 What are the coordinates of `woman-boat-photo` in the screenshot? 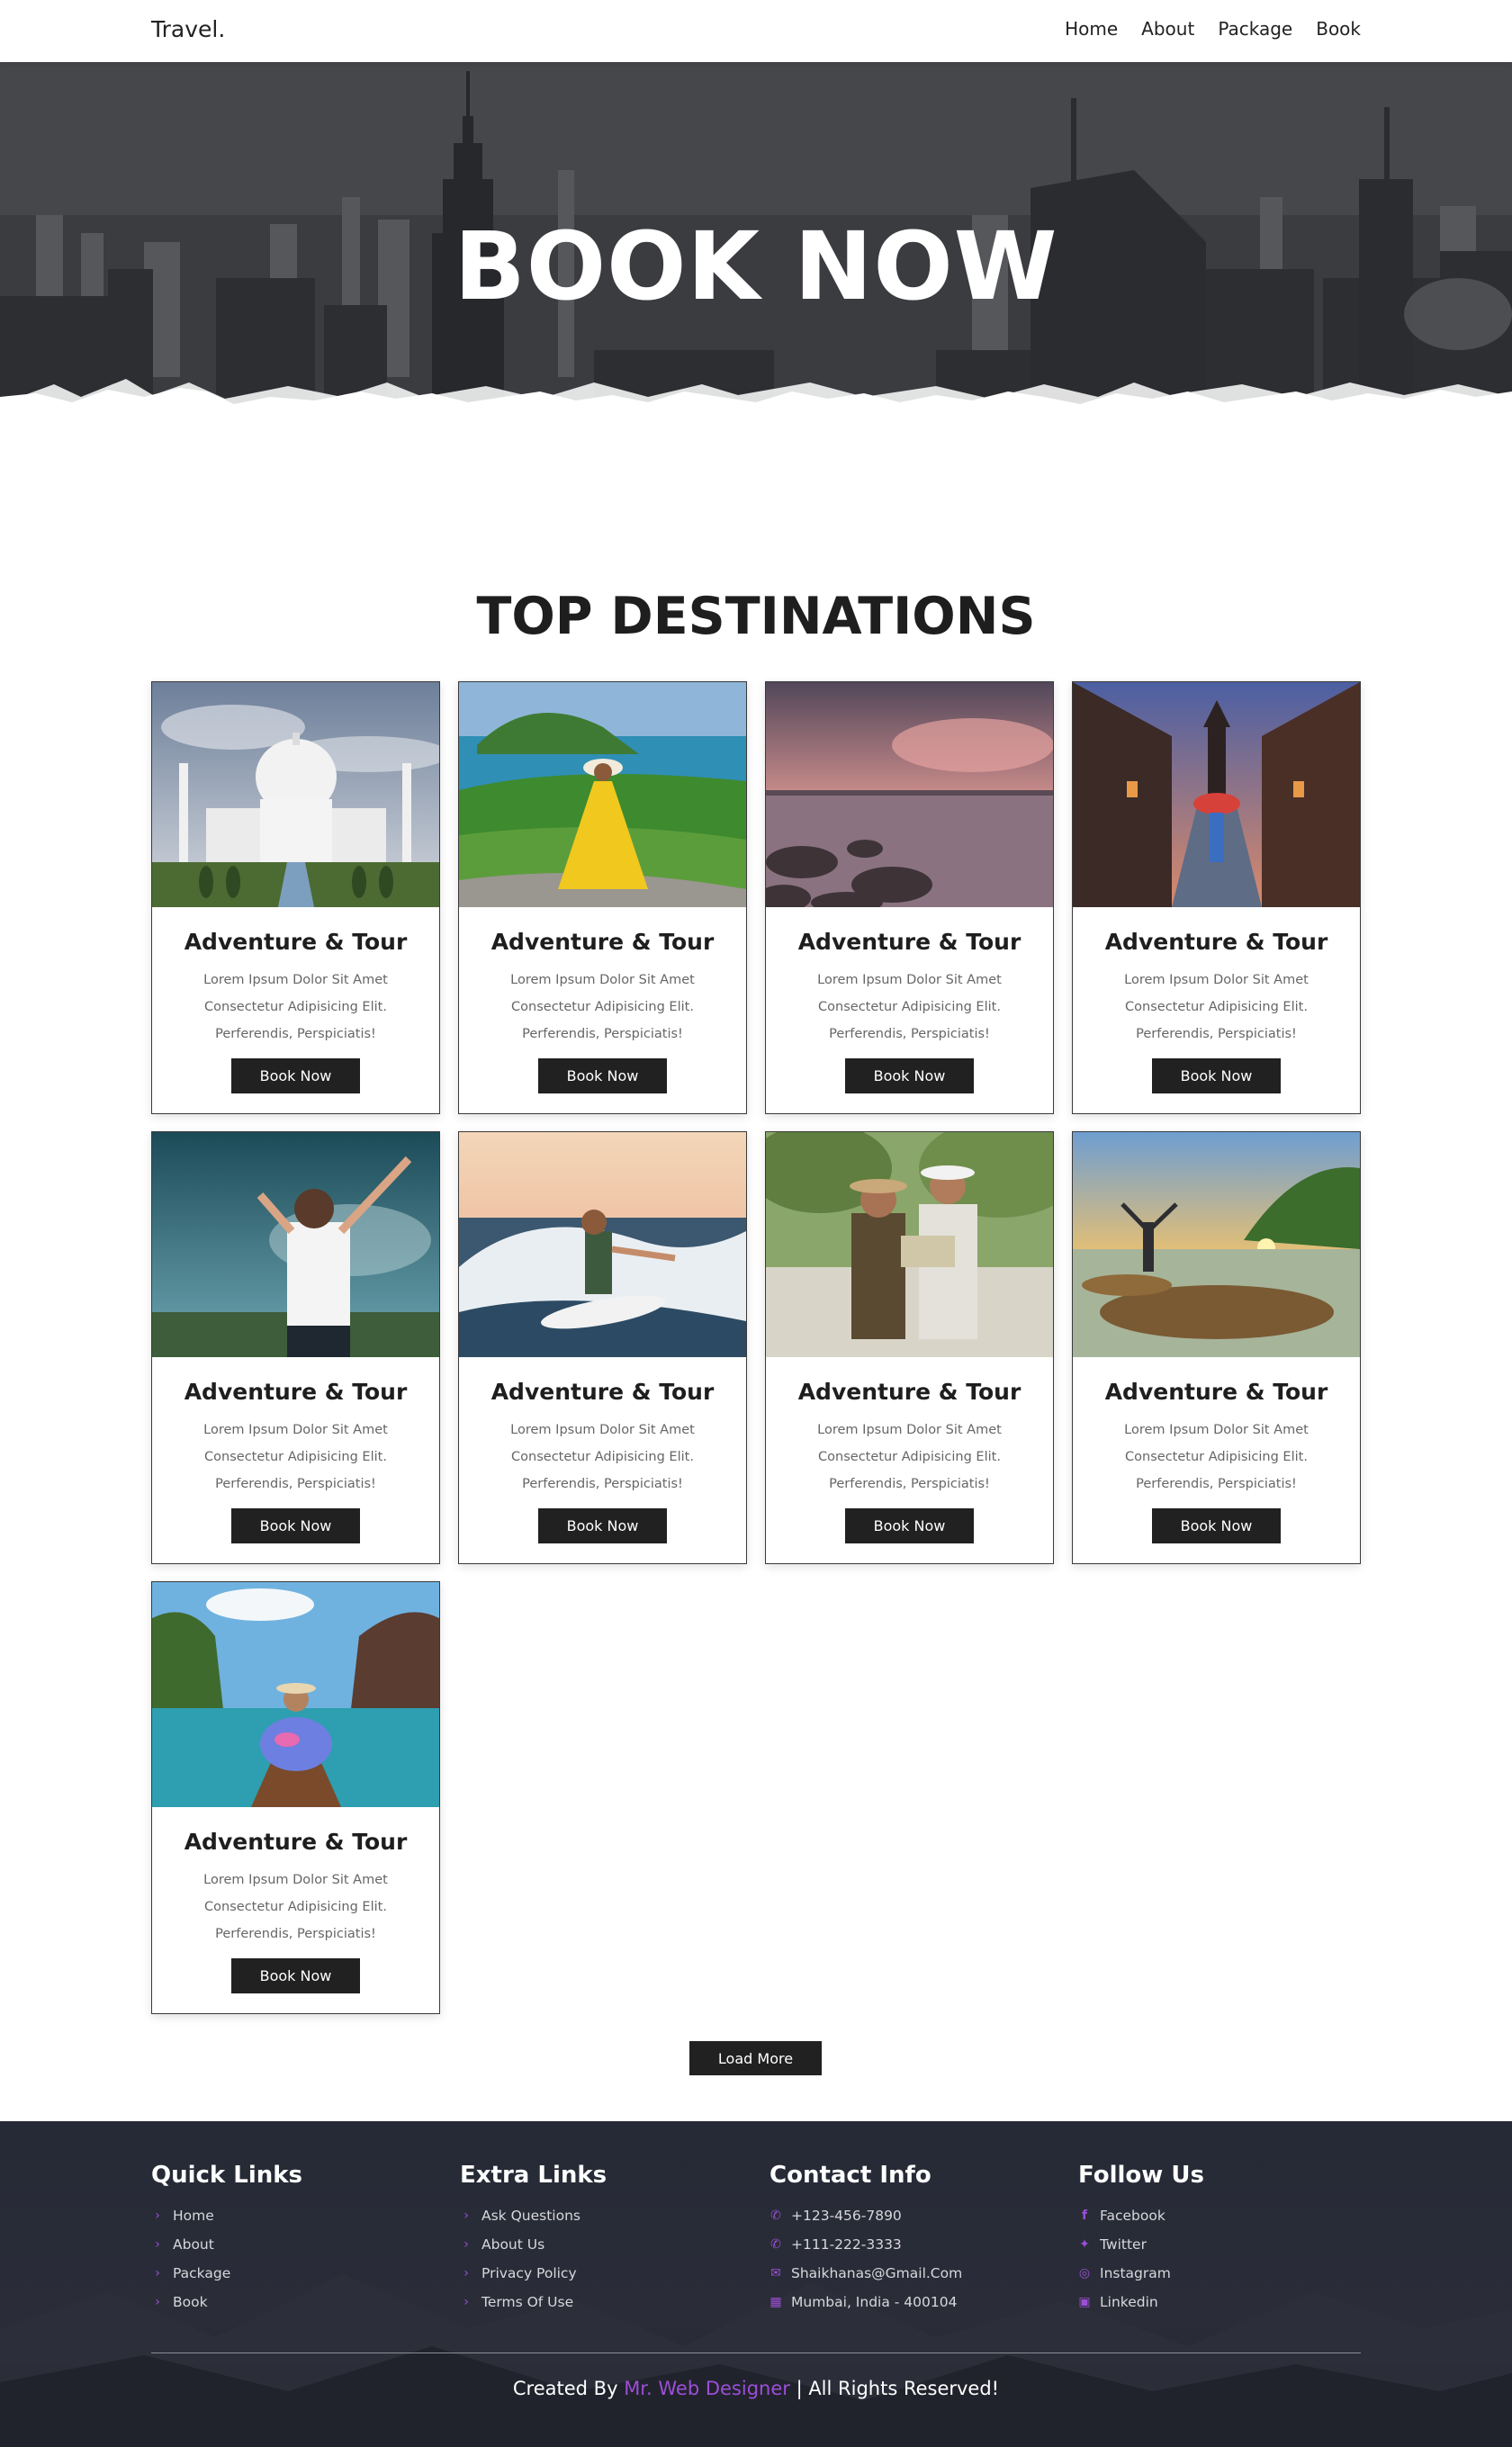 It's located at (296, 1695).